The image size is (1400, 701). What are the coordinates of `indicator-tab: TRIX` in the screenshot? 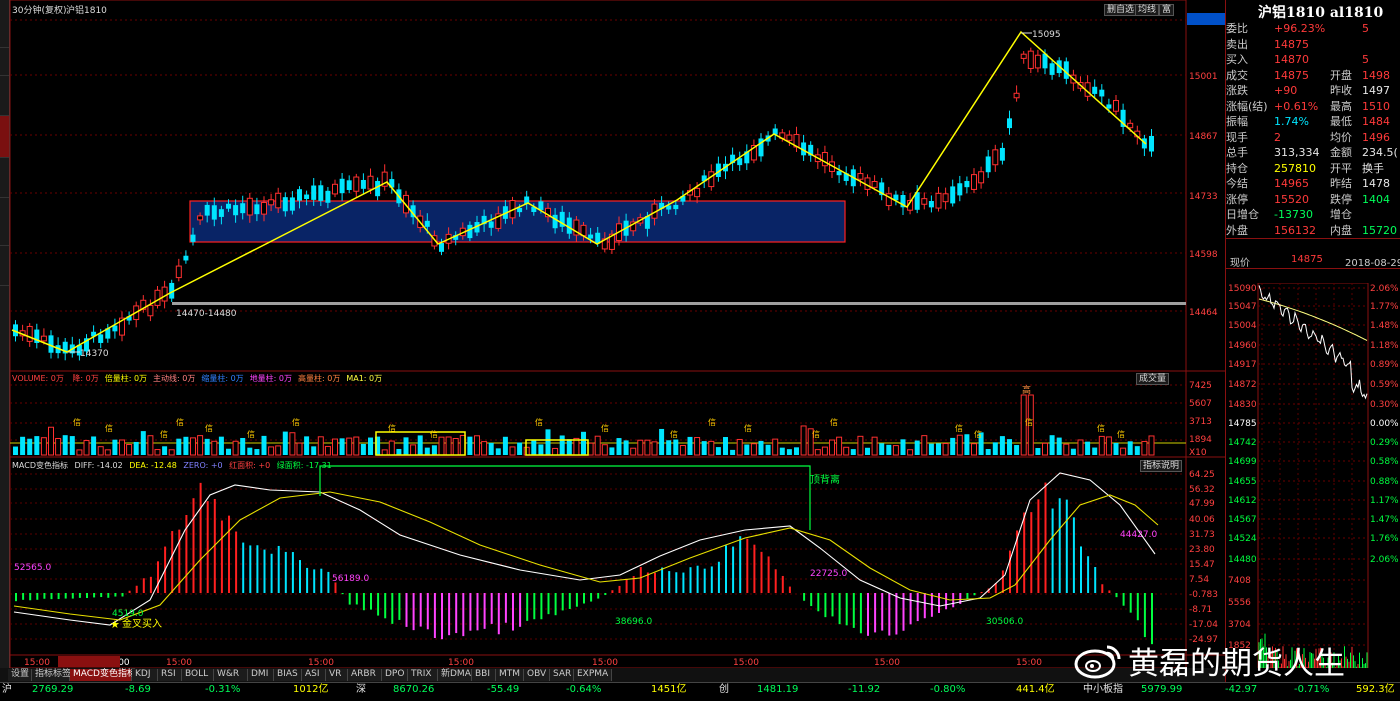 It's located at (423, 675).